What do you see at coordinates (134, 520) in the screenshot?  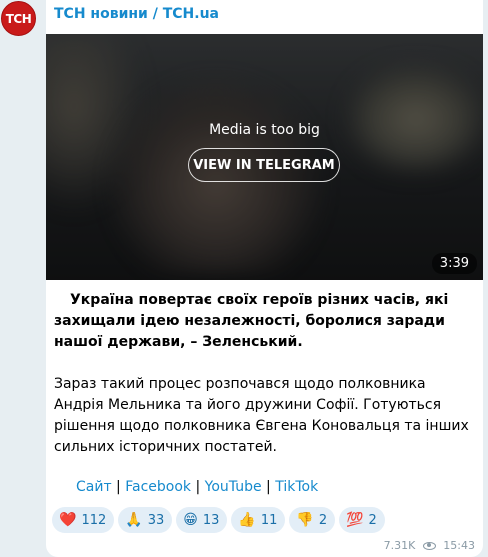 I see `folded-hands-icon: 🙏` at bounding box center [134, 520].